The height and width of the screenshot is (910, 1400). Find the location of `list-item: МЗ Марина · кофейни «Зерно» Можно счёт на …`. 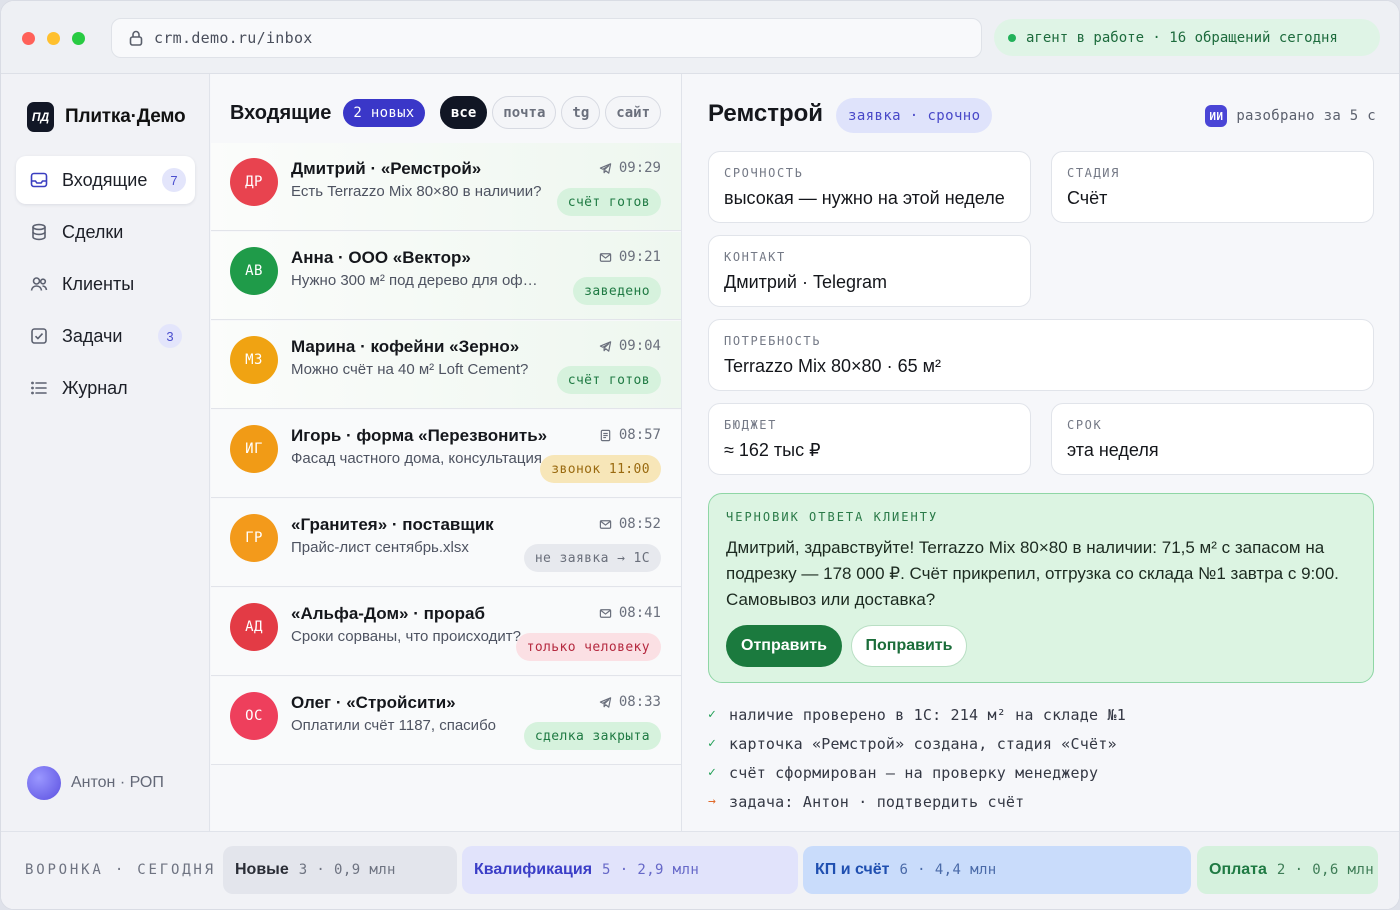

list-item: МЗ Марина · кофейни «Зерно» Можно счёт на … is located at coordinates (446, 365).